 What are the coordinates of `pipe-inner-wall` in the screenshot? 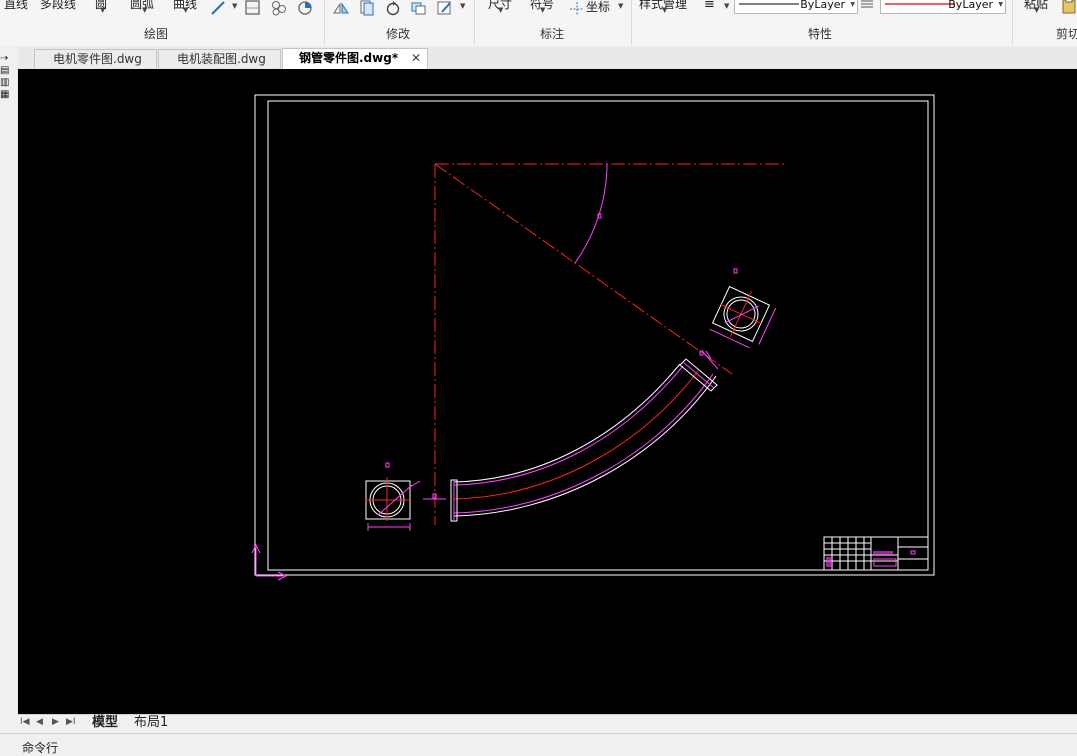 It's located at (568, 425).